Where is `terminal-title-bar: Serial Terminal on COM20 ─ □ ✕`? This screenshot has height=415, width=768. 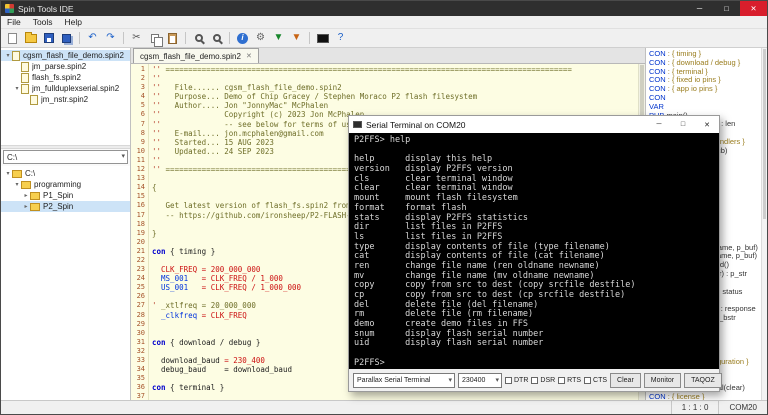 terminal-title-bar: Serial Terminal on COM20 ─ □ ✕ is located at coordinates (534, 124).